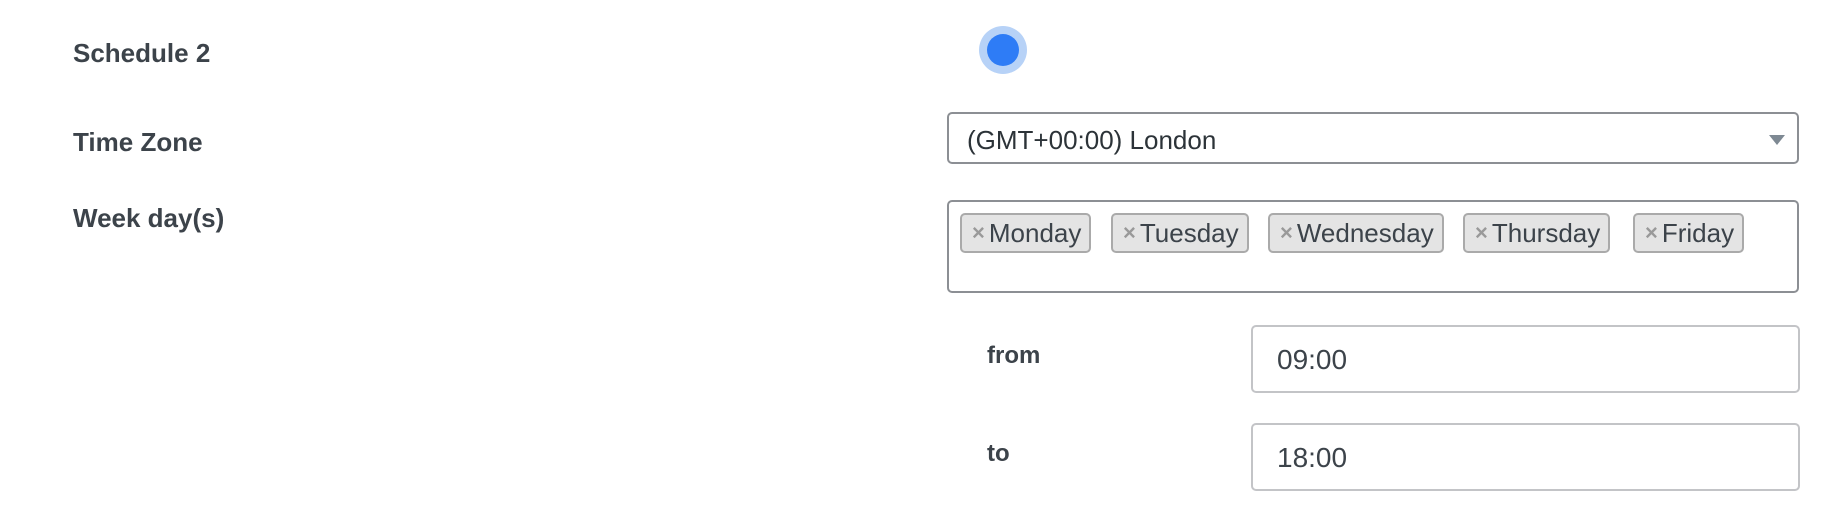  What do you see at coordinates (1525, 359) in the screenshot?
I see `from-time-input: 09:00` at bounding box center [1525, 359].